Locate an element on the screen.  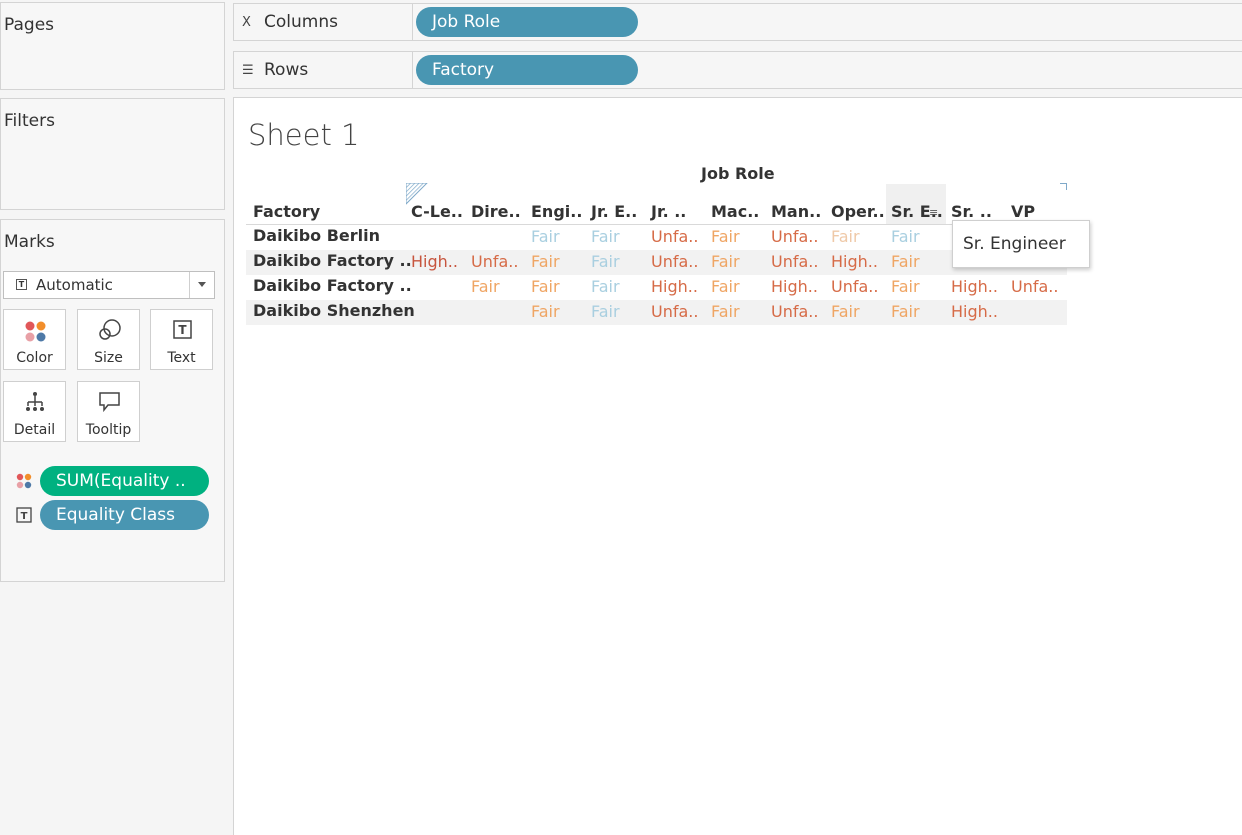
column-header: Oper.. is located at coordinates (858, 211).